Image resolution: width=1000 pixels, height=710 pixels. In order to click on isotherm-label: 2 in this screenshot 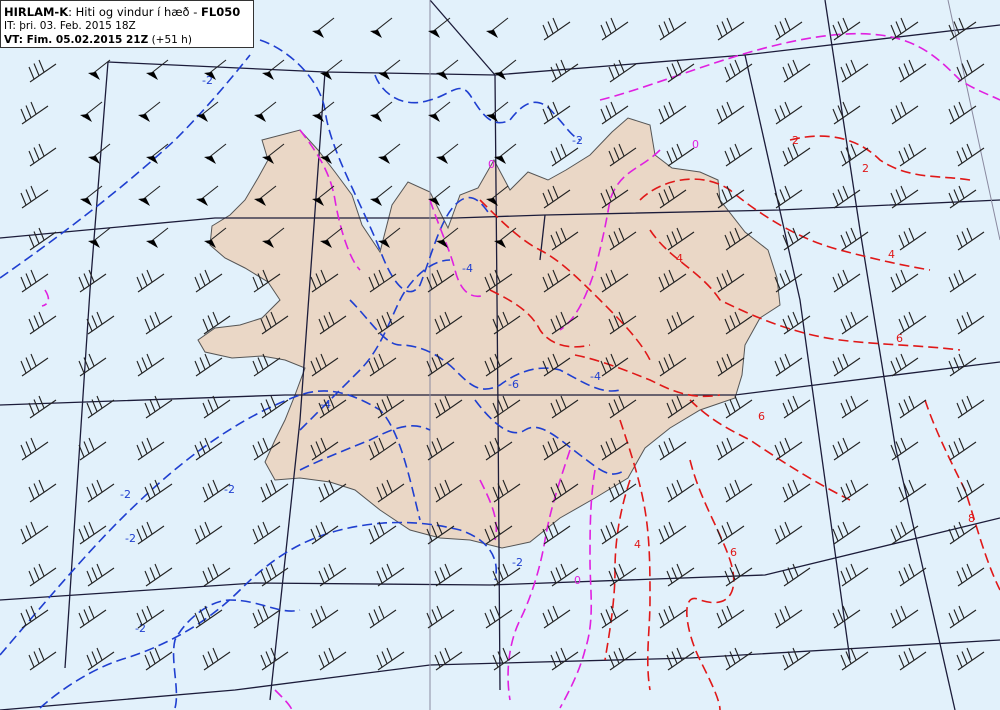, I will do `click(865, 168)`.